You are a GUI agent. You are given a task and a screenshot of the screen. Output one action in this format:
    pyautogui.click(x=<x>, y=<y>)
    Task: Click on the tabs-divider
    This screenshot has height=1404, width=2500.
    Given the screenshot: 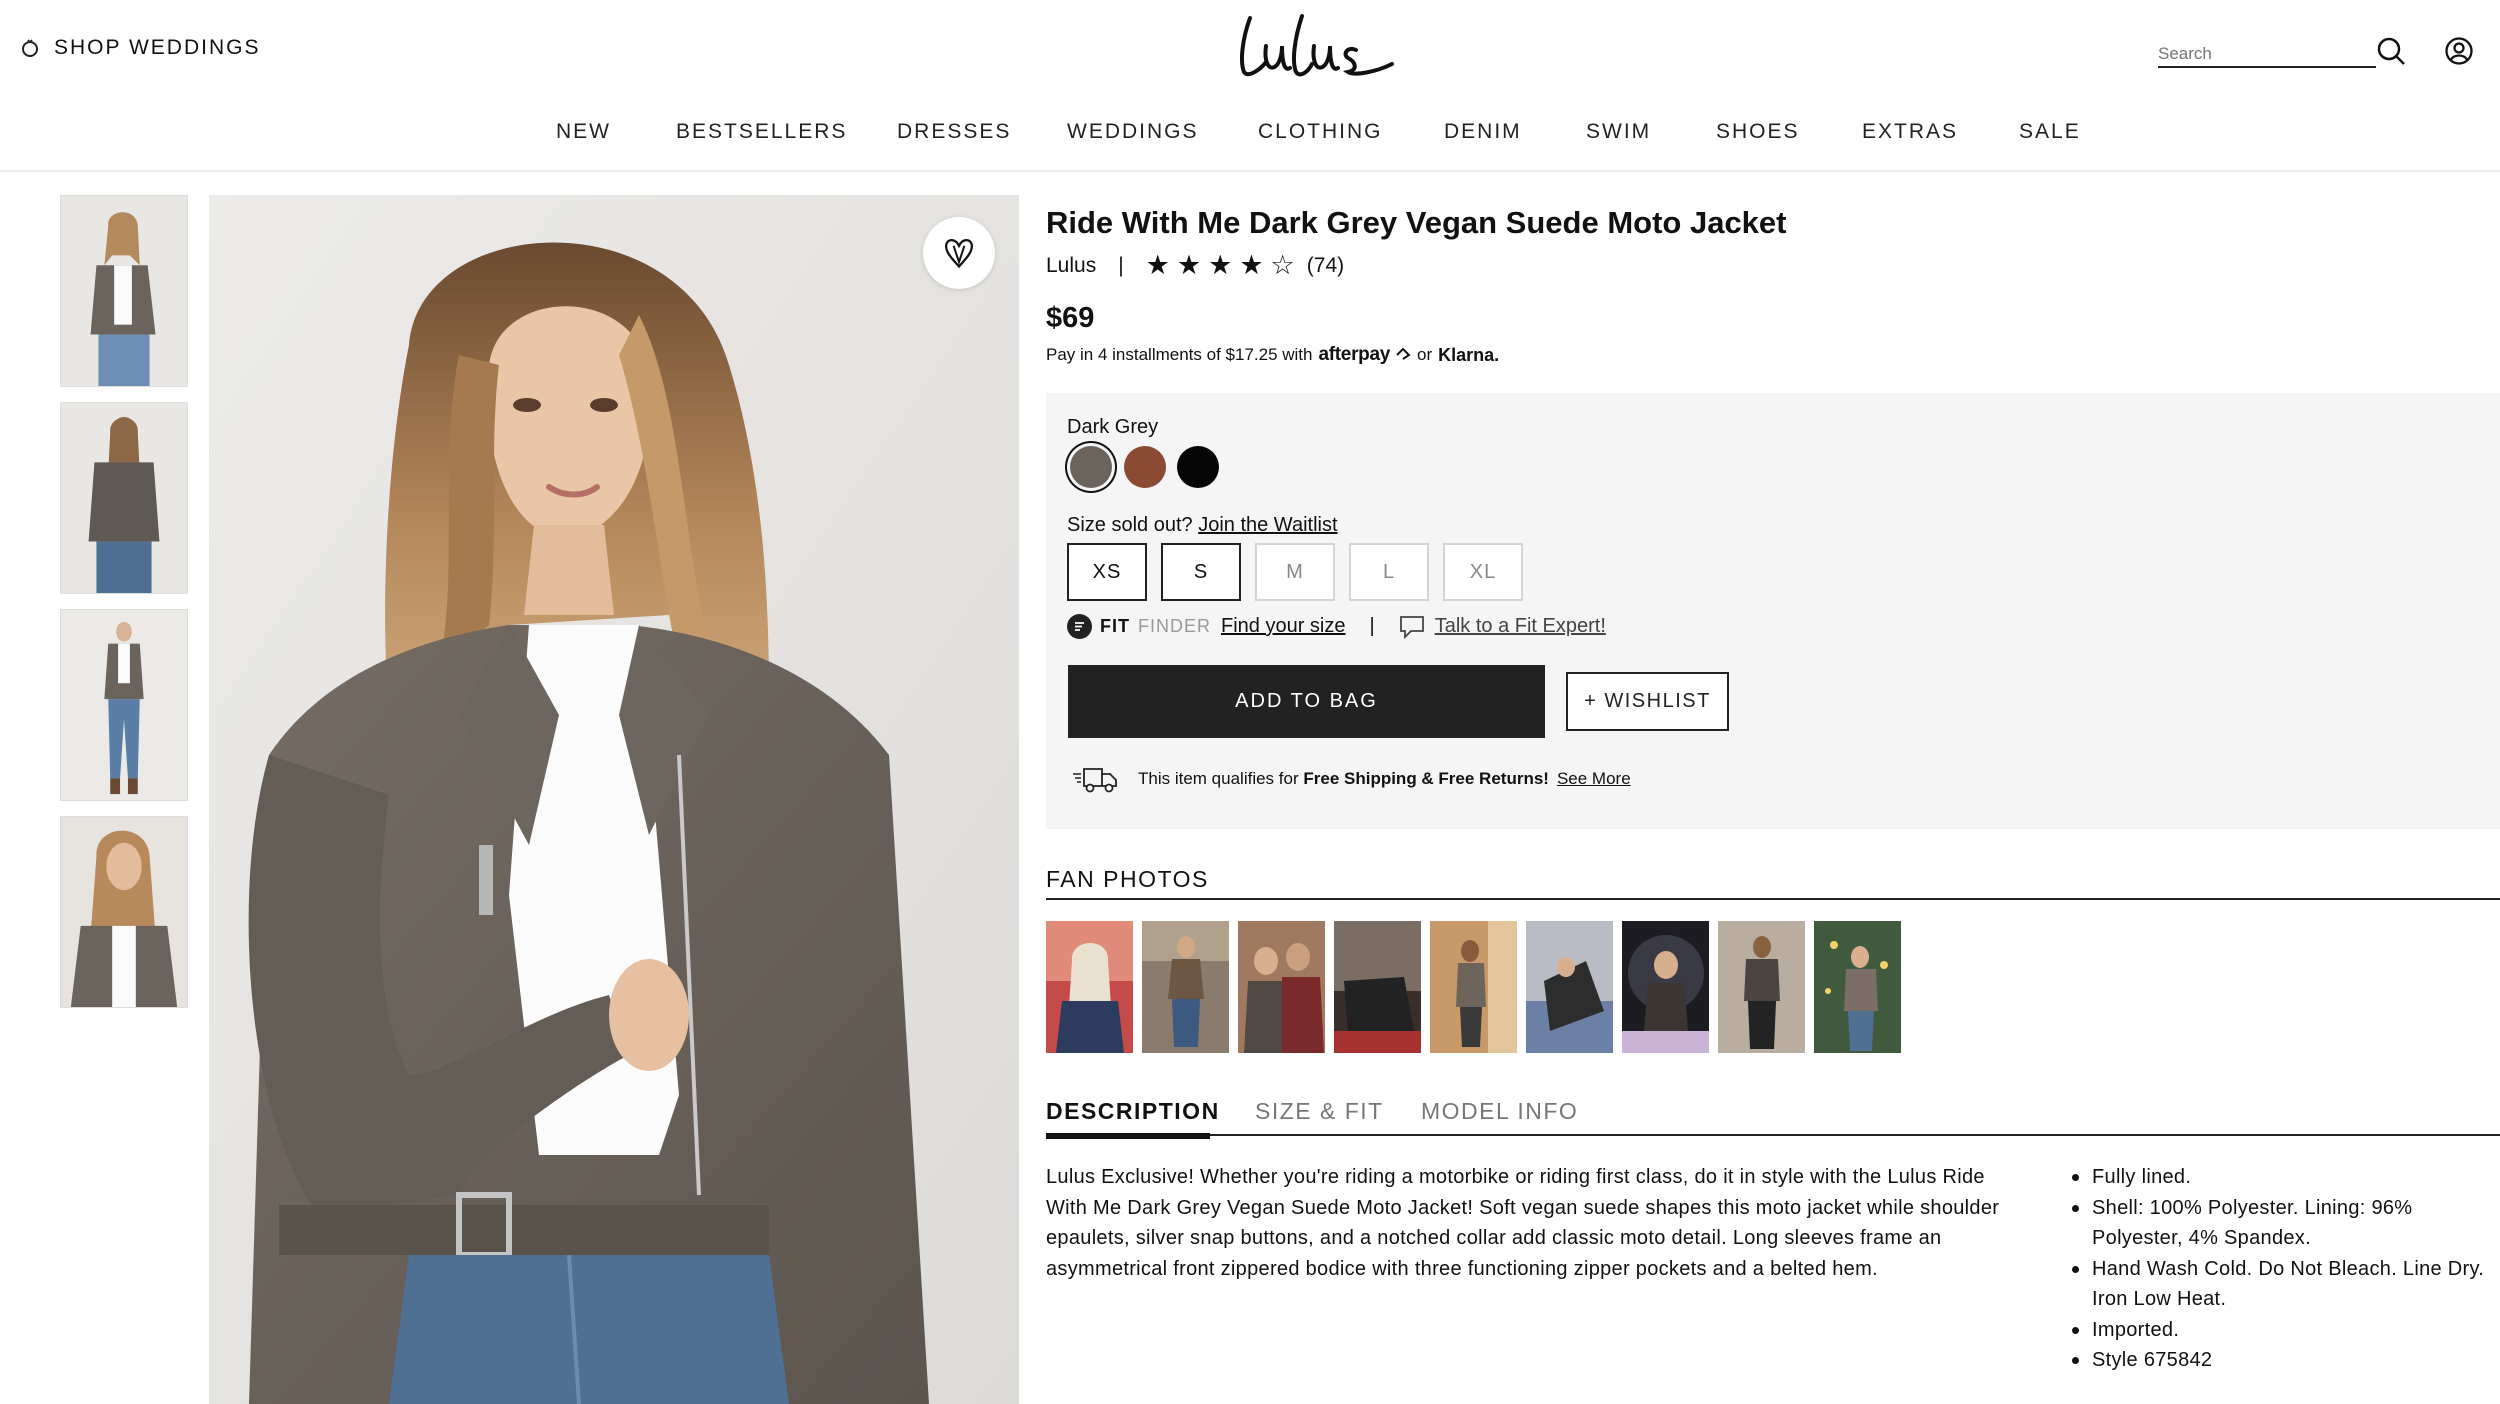 What is the action you would take?
    pyautogui.click(x=1773, y=1135)
    